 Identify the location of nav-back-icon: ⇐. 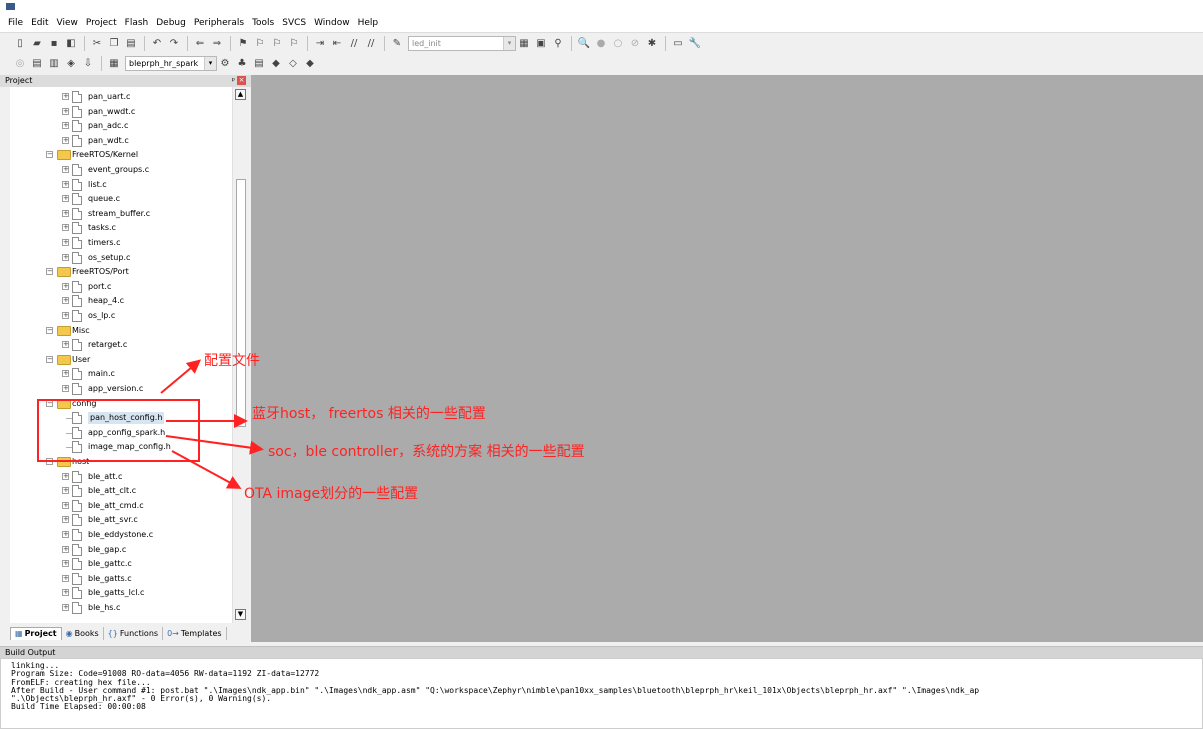
(200, 43).